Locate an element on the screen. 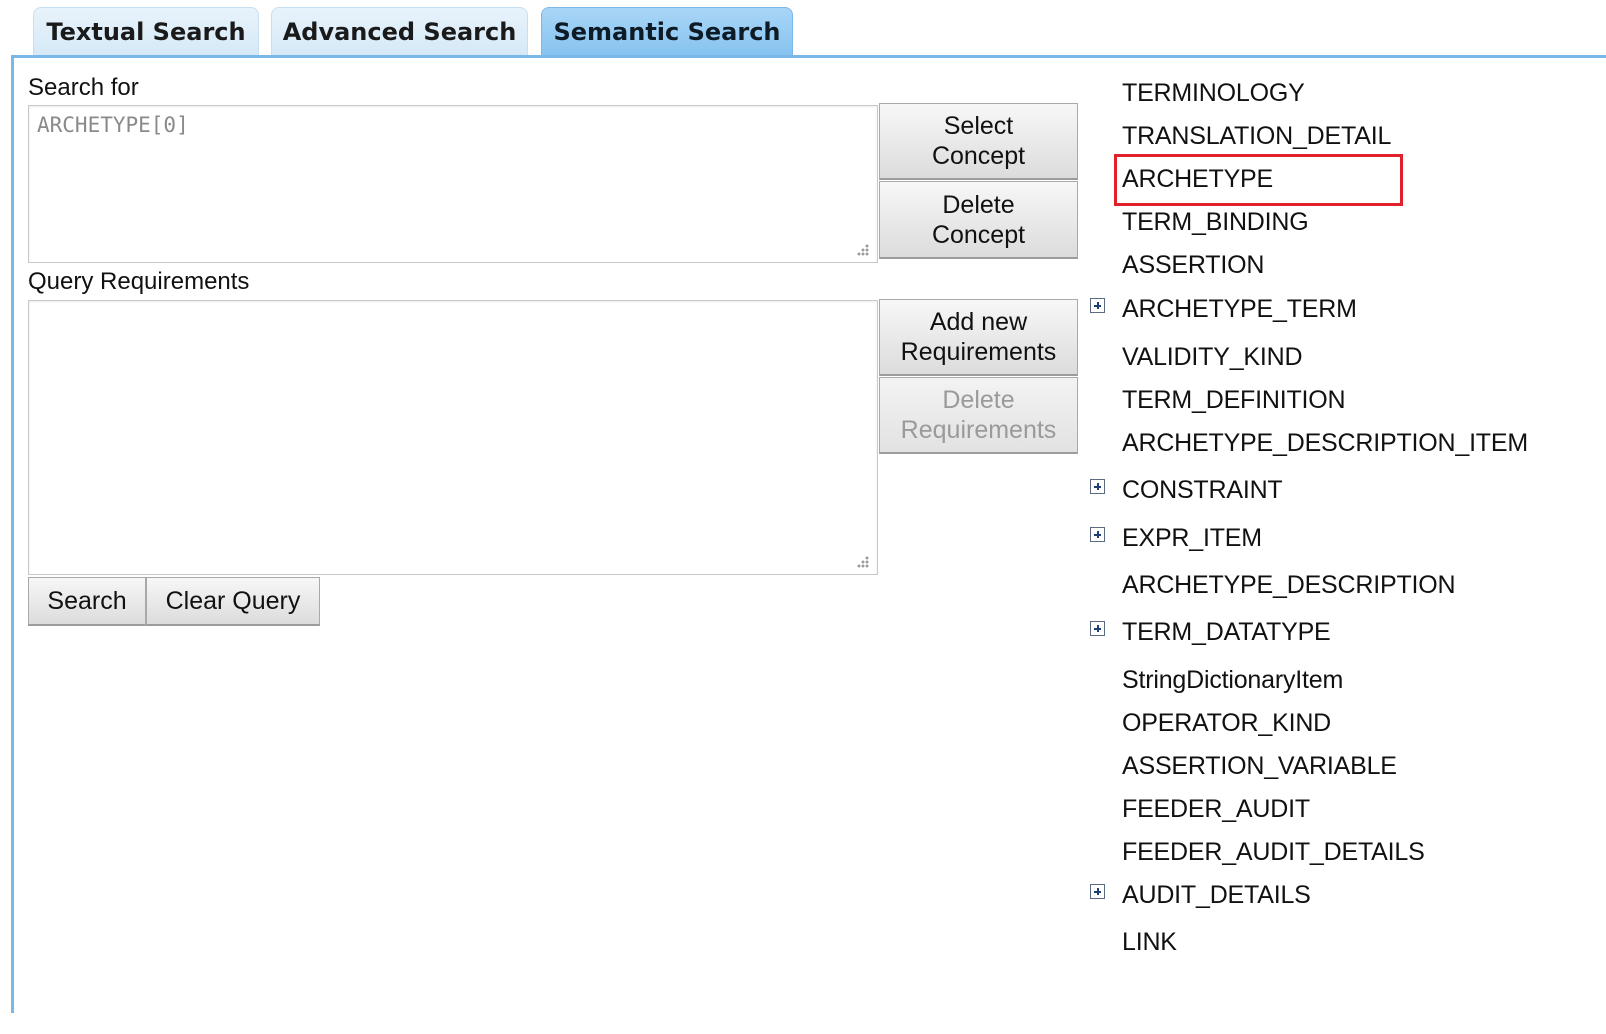 Image resolution: width=1606 pixels, height=1034 pixels. tree-item: TERM_BINDING is located at coordinates (1338, 222).